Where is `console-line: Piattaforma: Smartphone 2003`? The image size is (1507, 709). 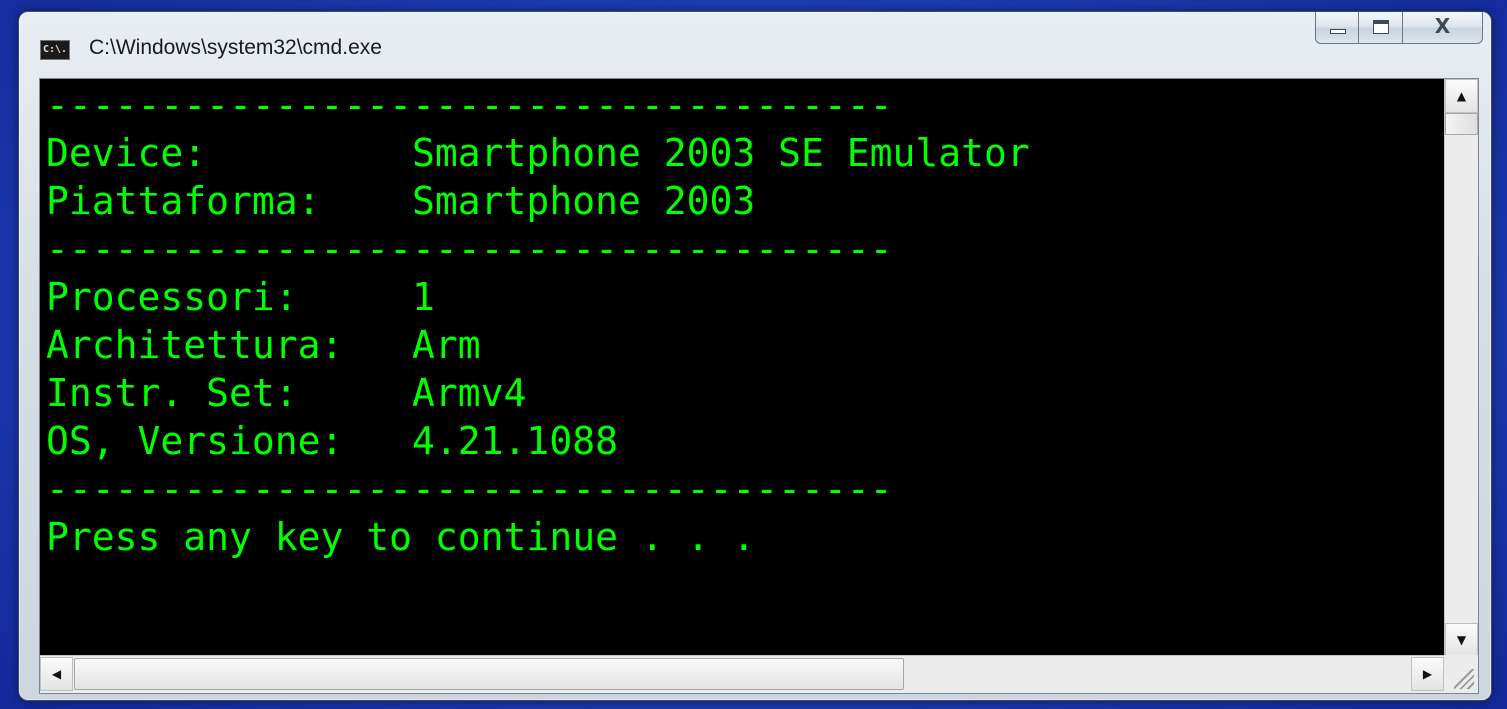 console-line: Piattaforma: Smartphone 2003 is located at coordinates (401, 201).